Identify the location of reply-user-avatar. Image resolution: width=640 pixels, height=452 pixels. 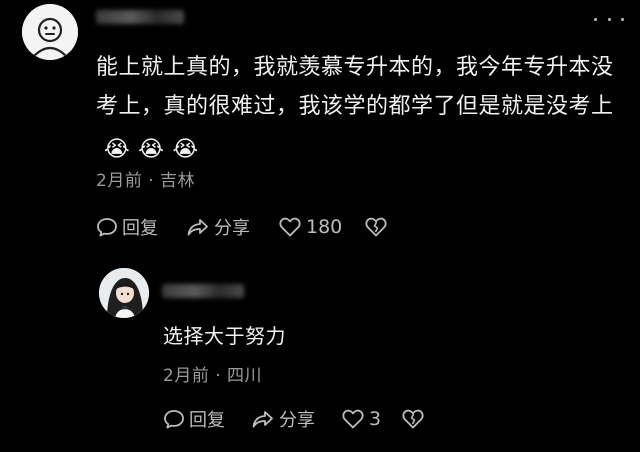
(124, 293).